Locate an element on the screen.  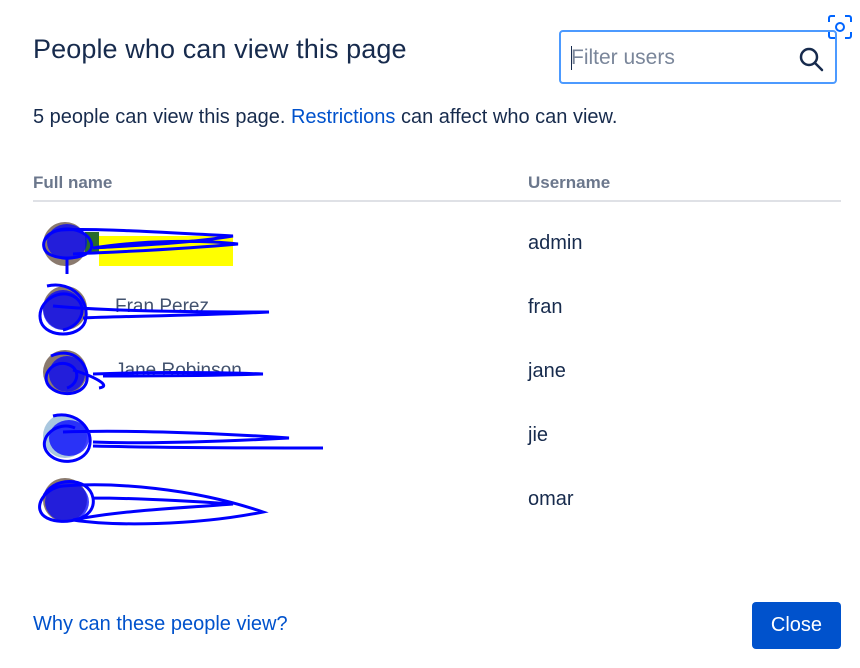
header-divider is located at coordinates (437, 201).